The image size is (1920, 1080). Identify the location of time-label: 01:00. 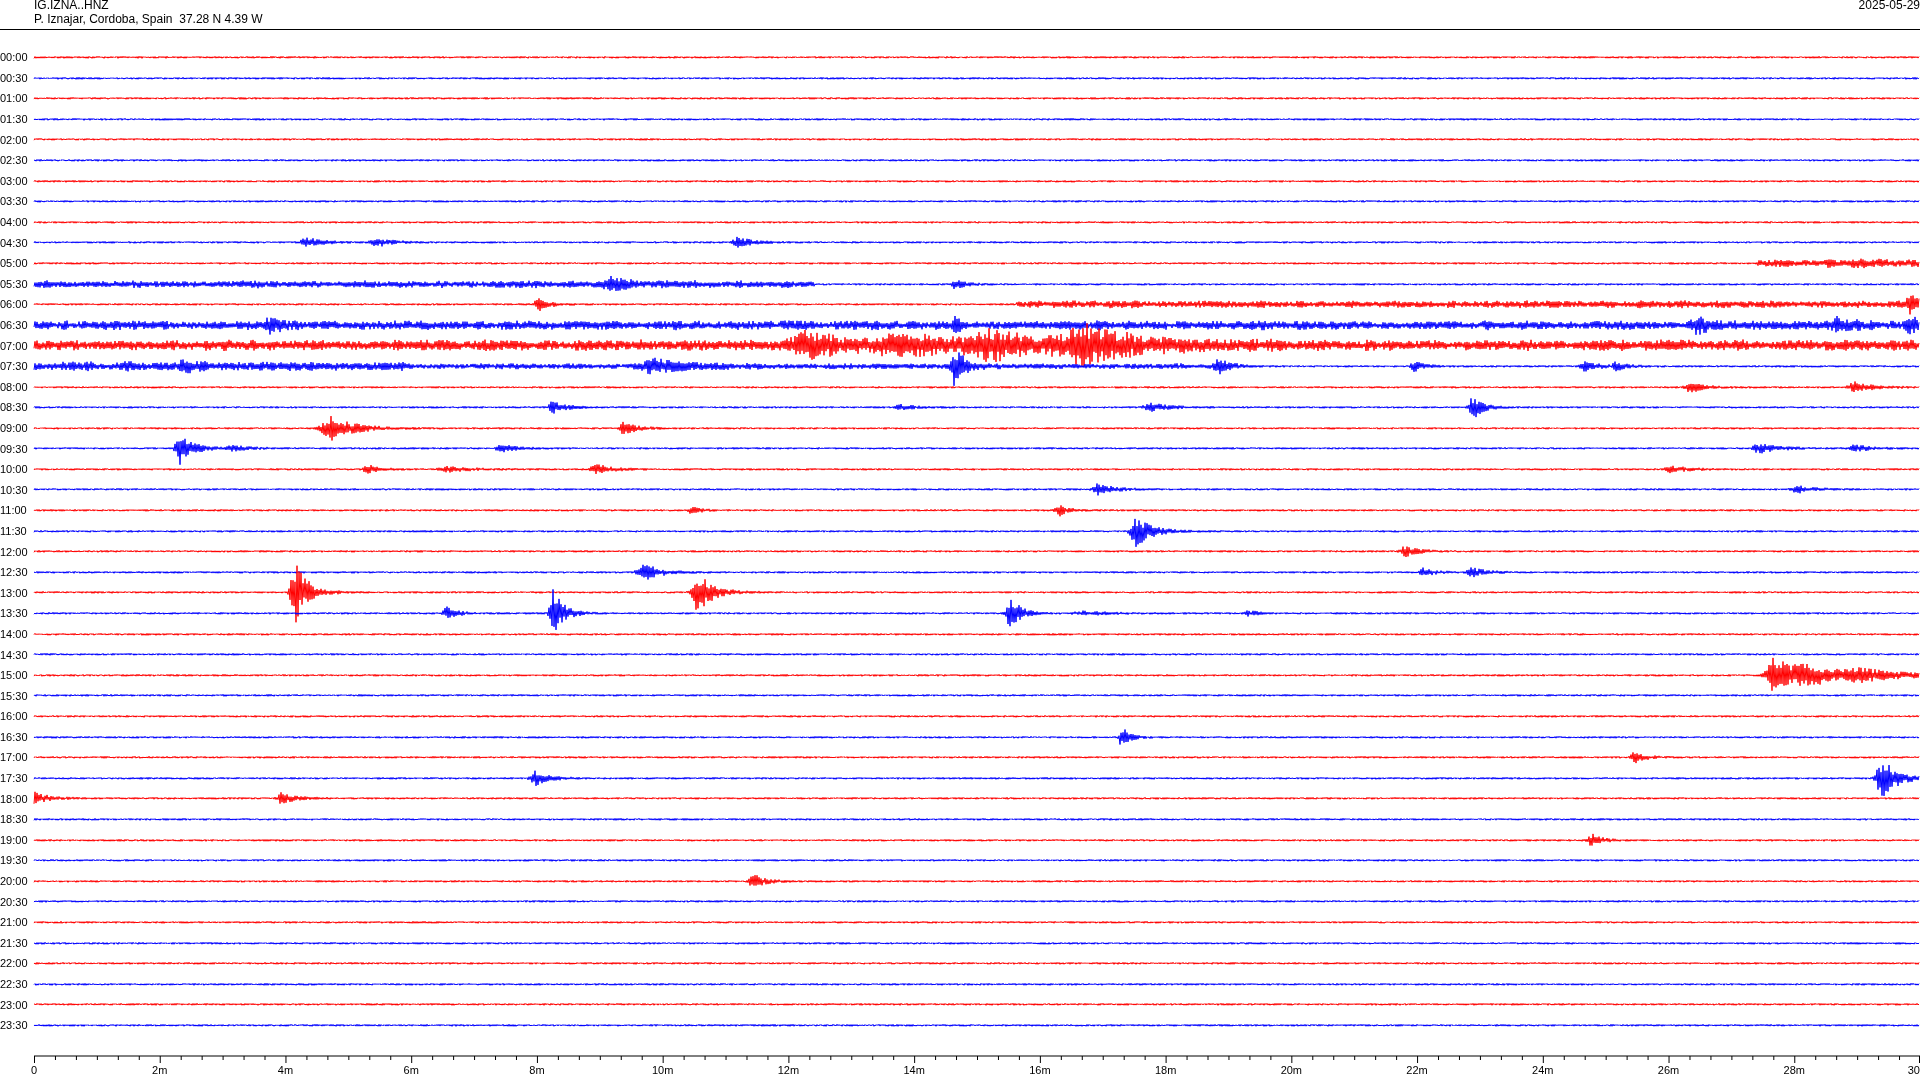
(14, 98).